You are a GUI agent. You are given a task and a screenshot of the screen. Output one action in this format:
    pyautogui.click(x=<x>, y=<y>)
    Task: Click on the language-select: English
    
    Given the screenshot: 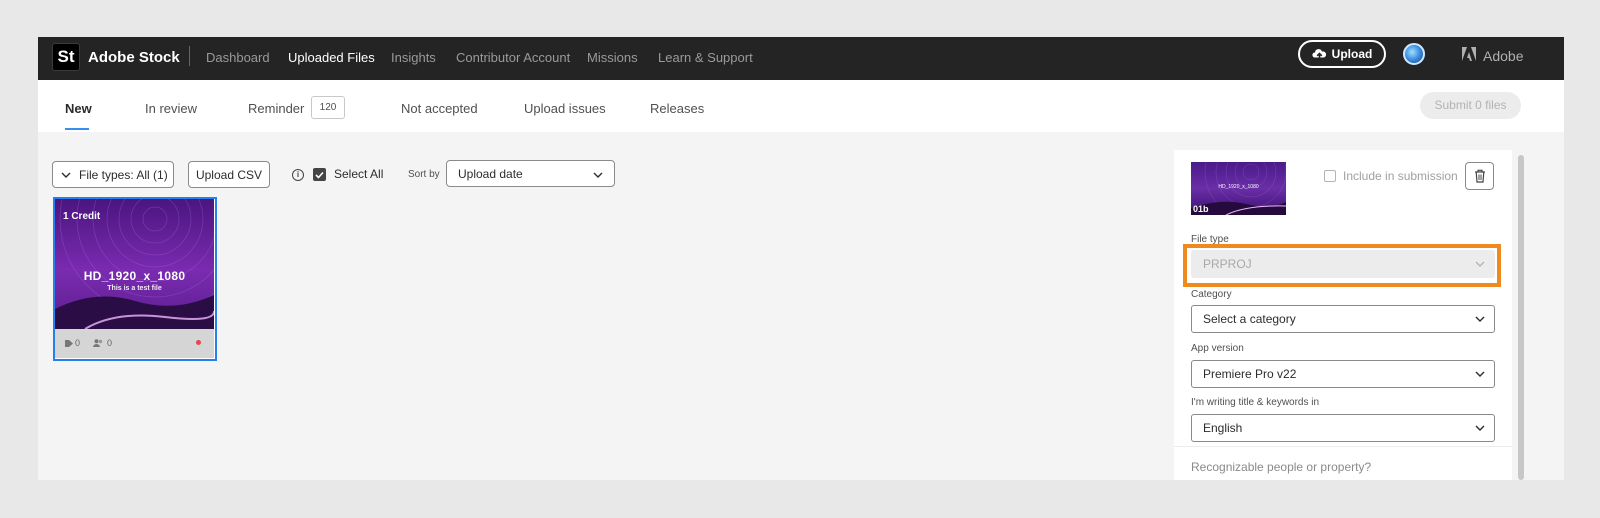 What is the action you would take?
    pyautogui.click(x=1343, y=428)
    